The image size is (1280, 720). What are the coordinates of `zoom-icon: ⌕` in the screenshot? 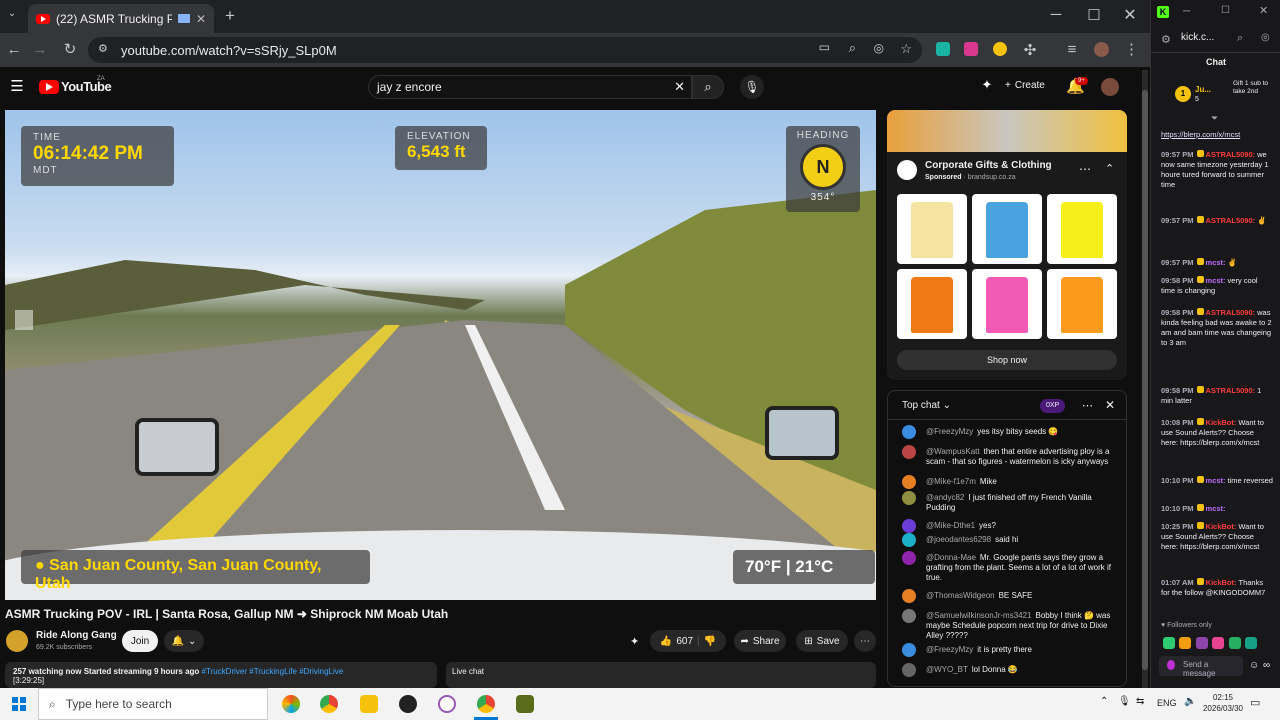 It's located at (852, 48).